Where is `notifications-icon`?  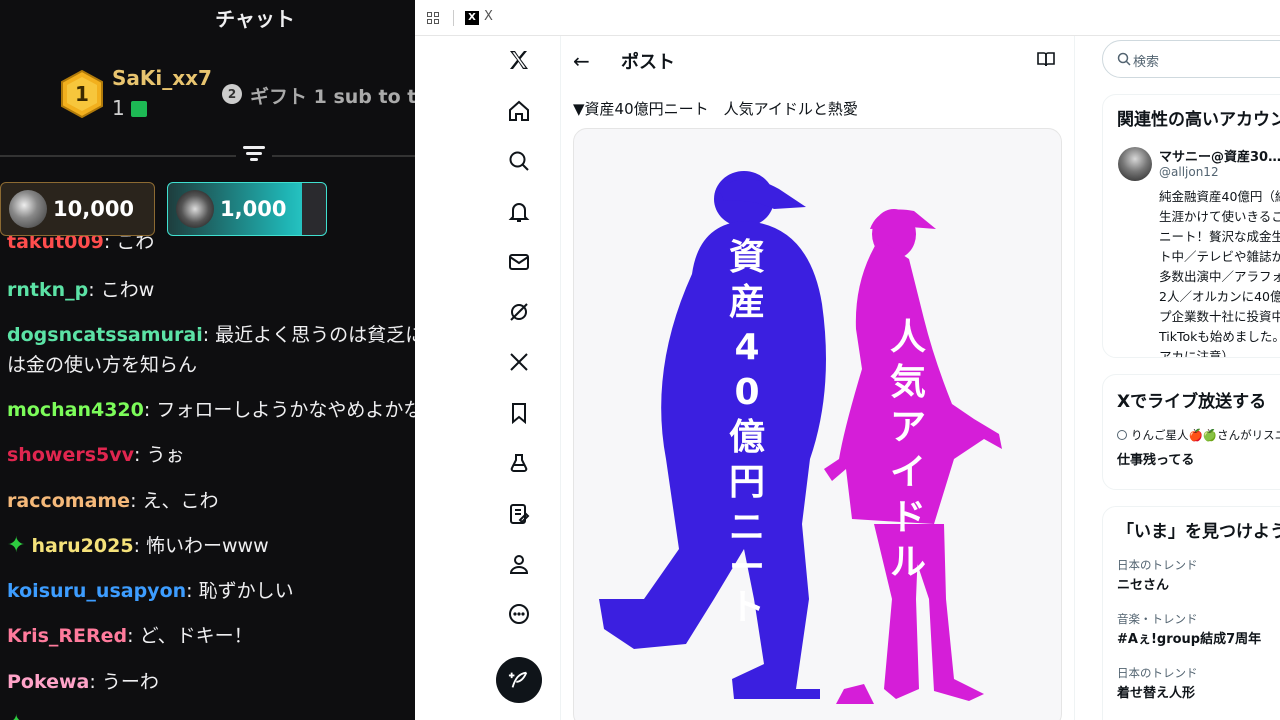 notifications-icon is located at coordinates (519, 212).